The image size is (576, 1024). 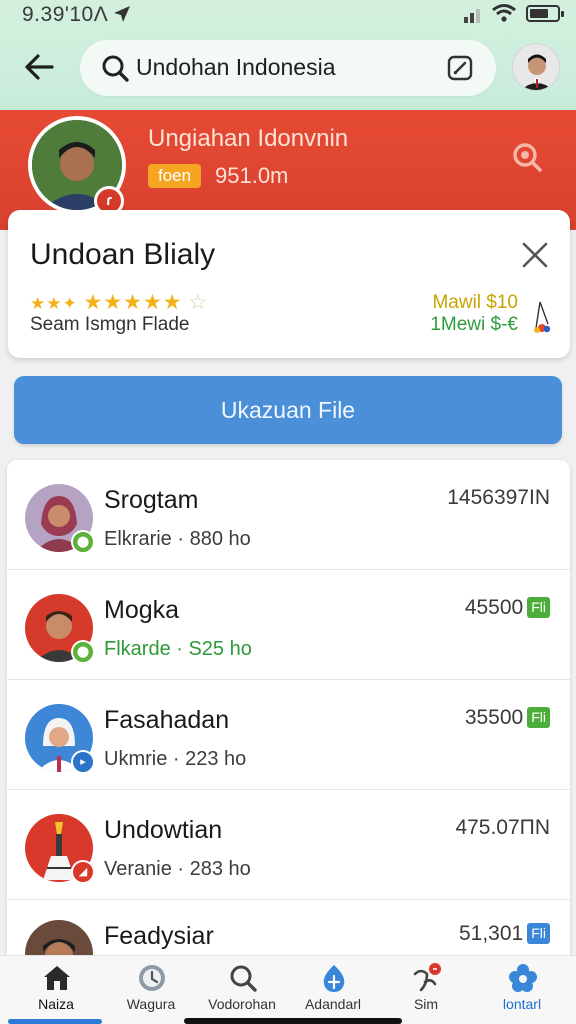 What do you see at coordinates (494, 607) in the screenshot?
I see `list-item-amount-value: 45500` at bounding box center [494, 607].